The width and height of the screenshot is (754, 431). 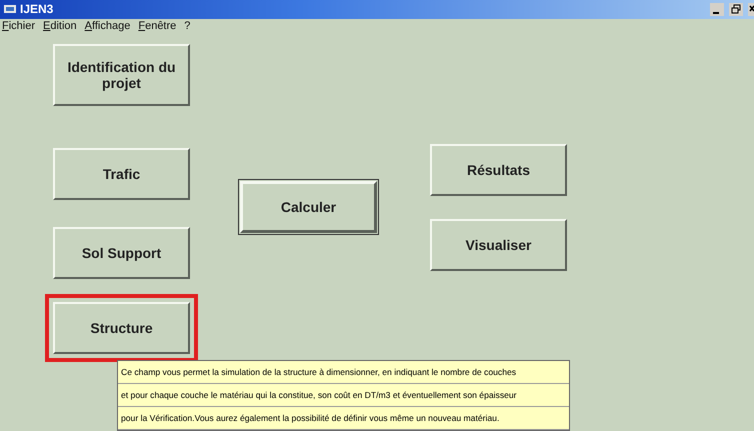 I want to click on nav-button: Visualiser, so click(x=498, y=244).